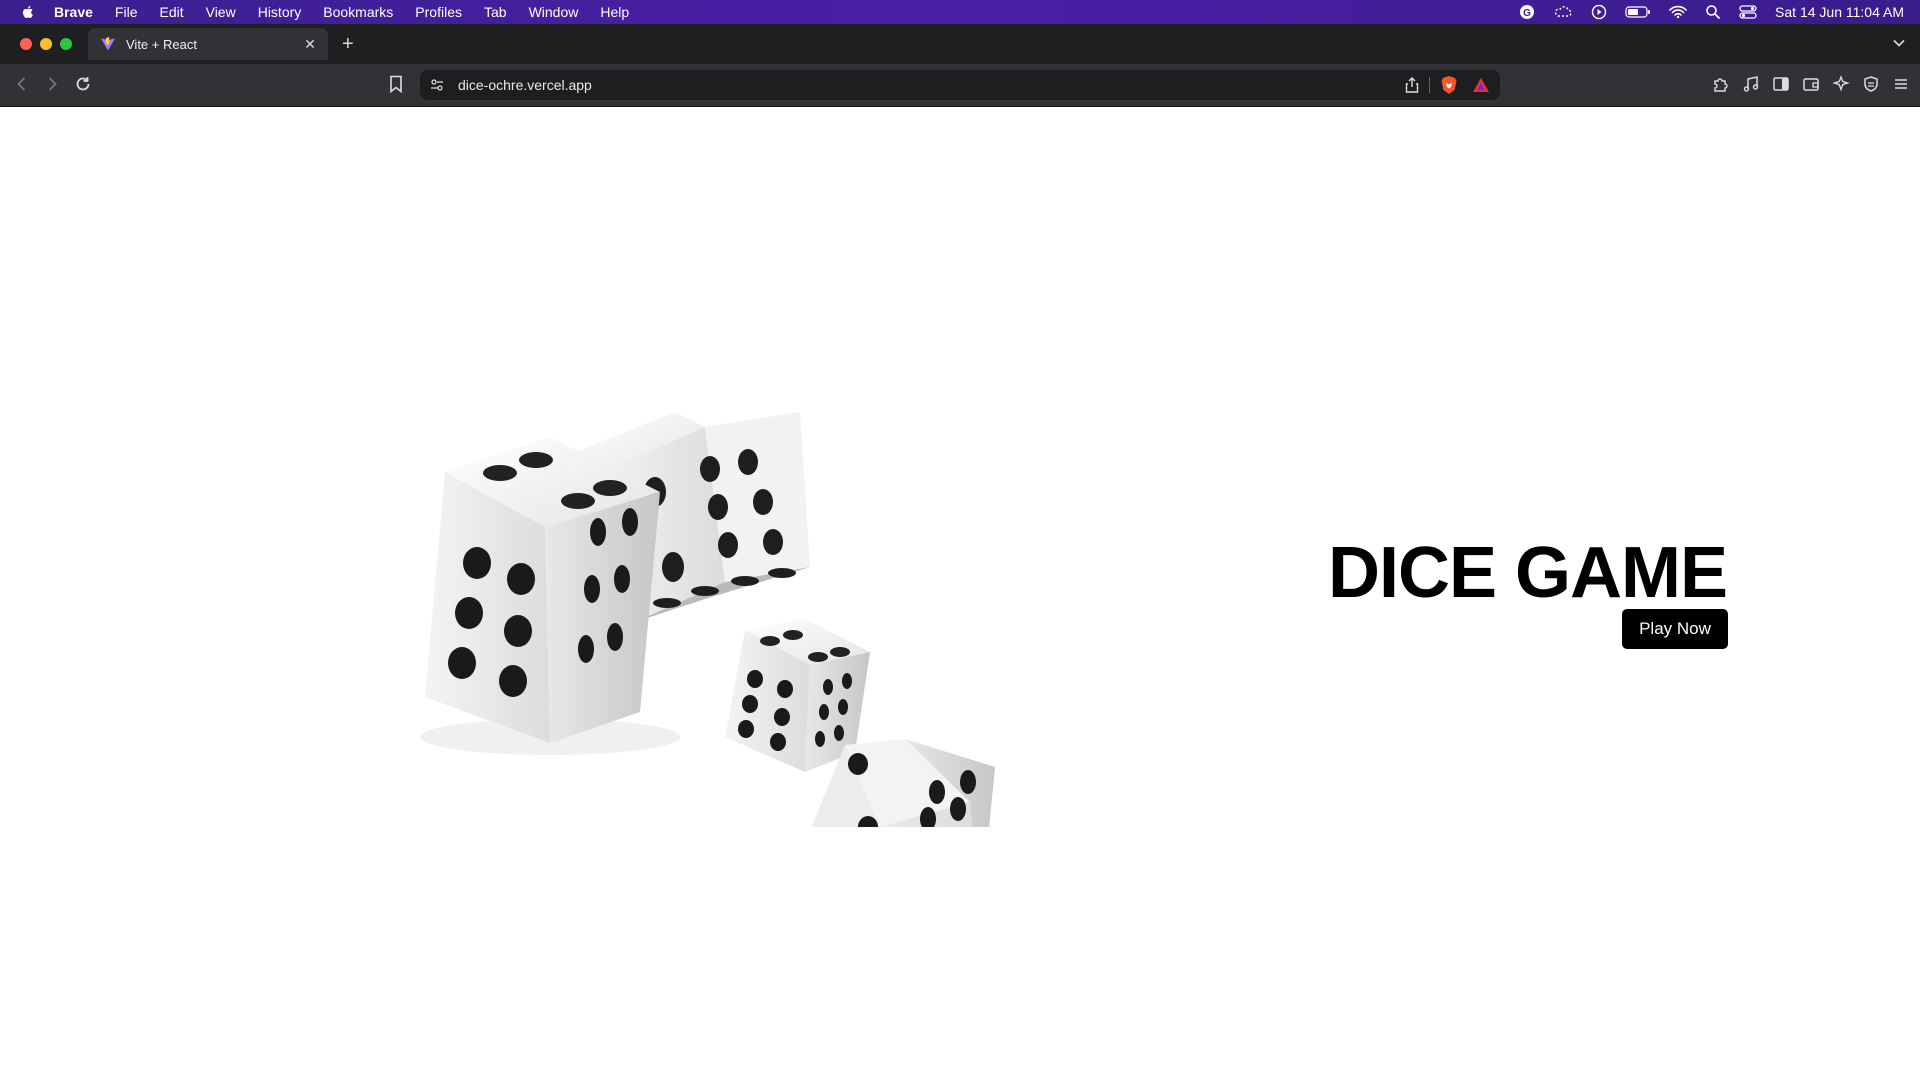  Describe the element at coordinates (1481, 85) in the screenshot. I see `brave-rewards-icon` at that location.